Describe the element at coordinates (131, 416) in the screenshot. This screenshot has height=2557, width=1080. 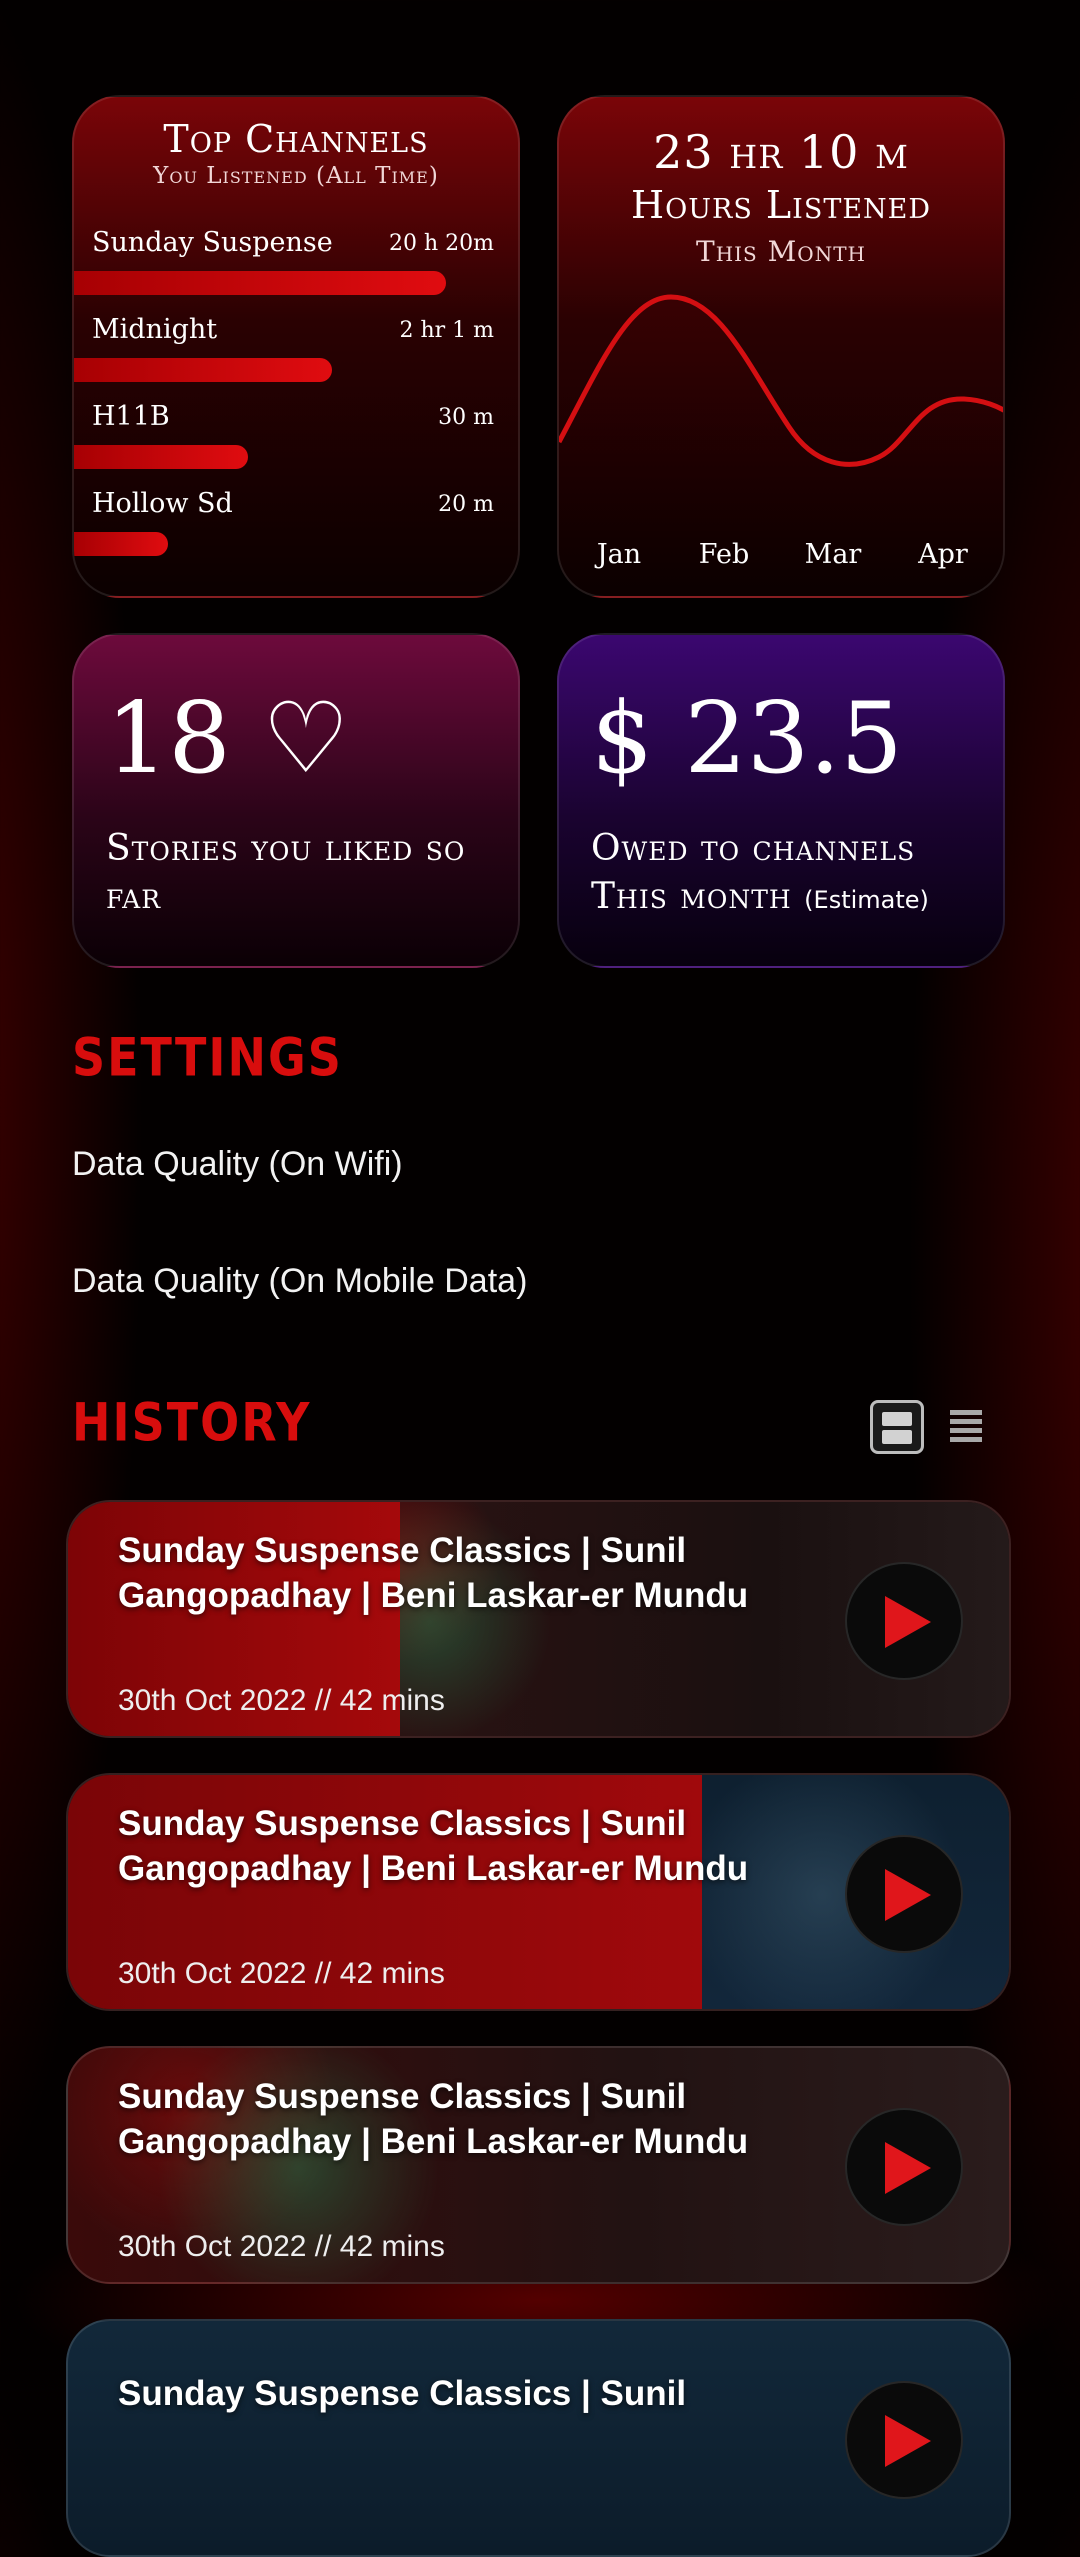
I see `channel-name: H11B` at that location.